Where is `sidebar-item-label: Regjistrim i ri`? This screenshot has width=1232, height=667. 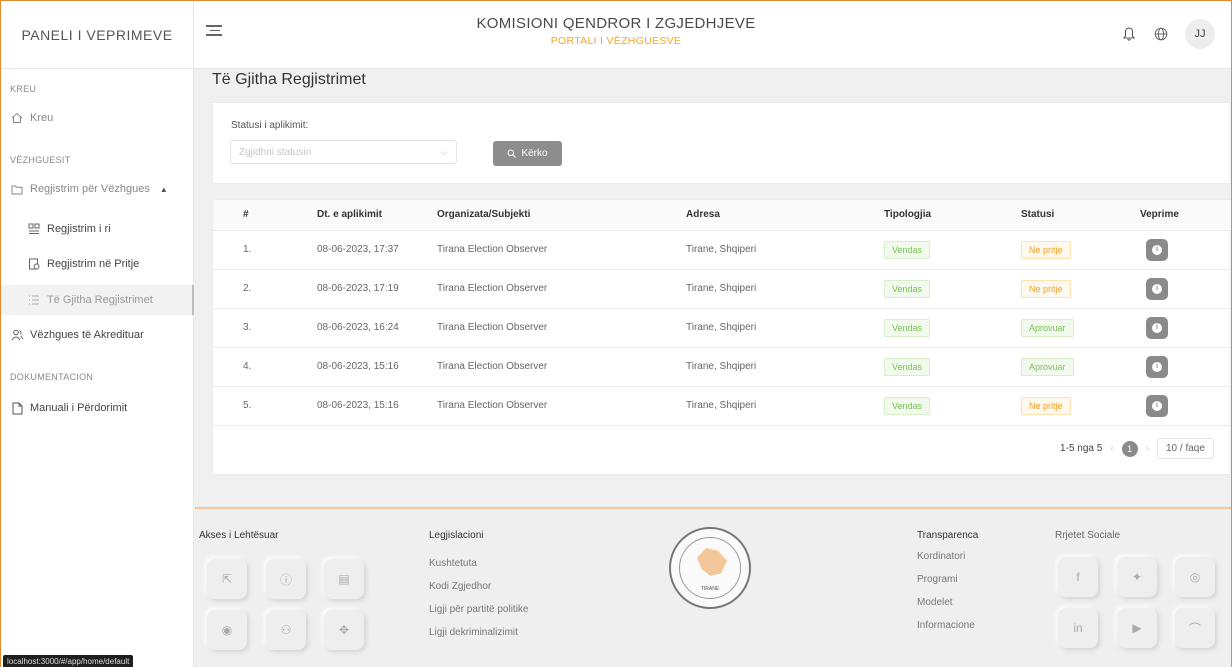 sidebar-item-label: Regjistrim i ri is located at coordinates (79, 229).